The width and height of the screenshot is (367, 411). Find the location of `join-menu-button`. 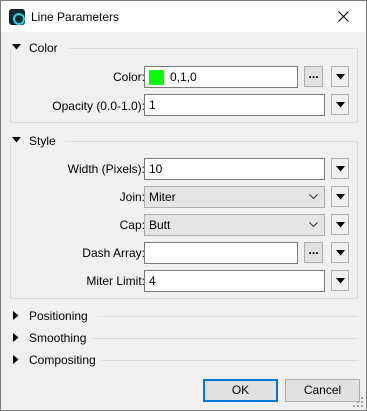

join-menu-button is located at coordinates (340, 196).